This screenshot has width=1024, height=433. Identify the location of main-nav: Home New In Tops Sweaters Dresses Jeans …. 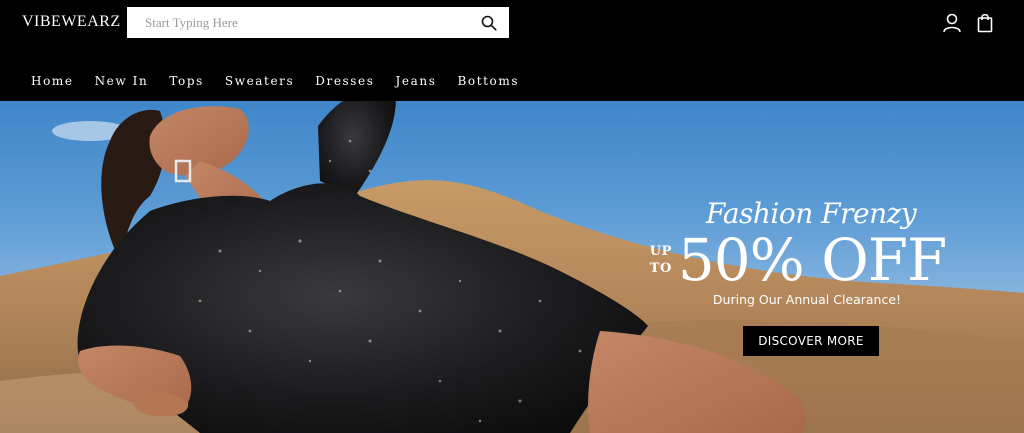
(285, 81).